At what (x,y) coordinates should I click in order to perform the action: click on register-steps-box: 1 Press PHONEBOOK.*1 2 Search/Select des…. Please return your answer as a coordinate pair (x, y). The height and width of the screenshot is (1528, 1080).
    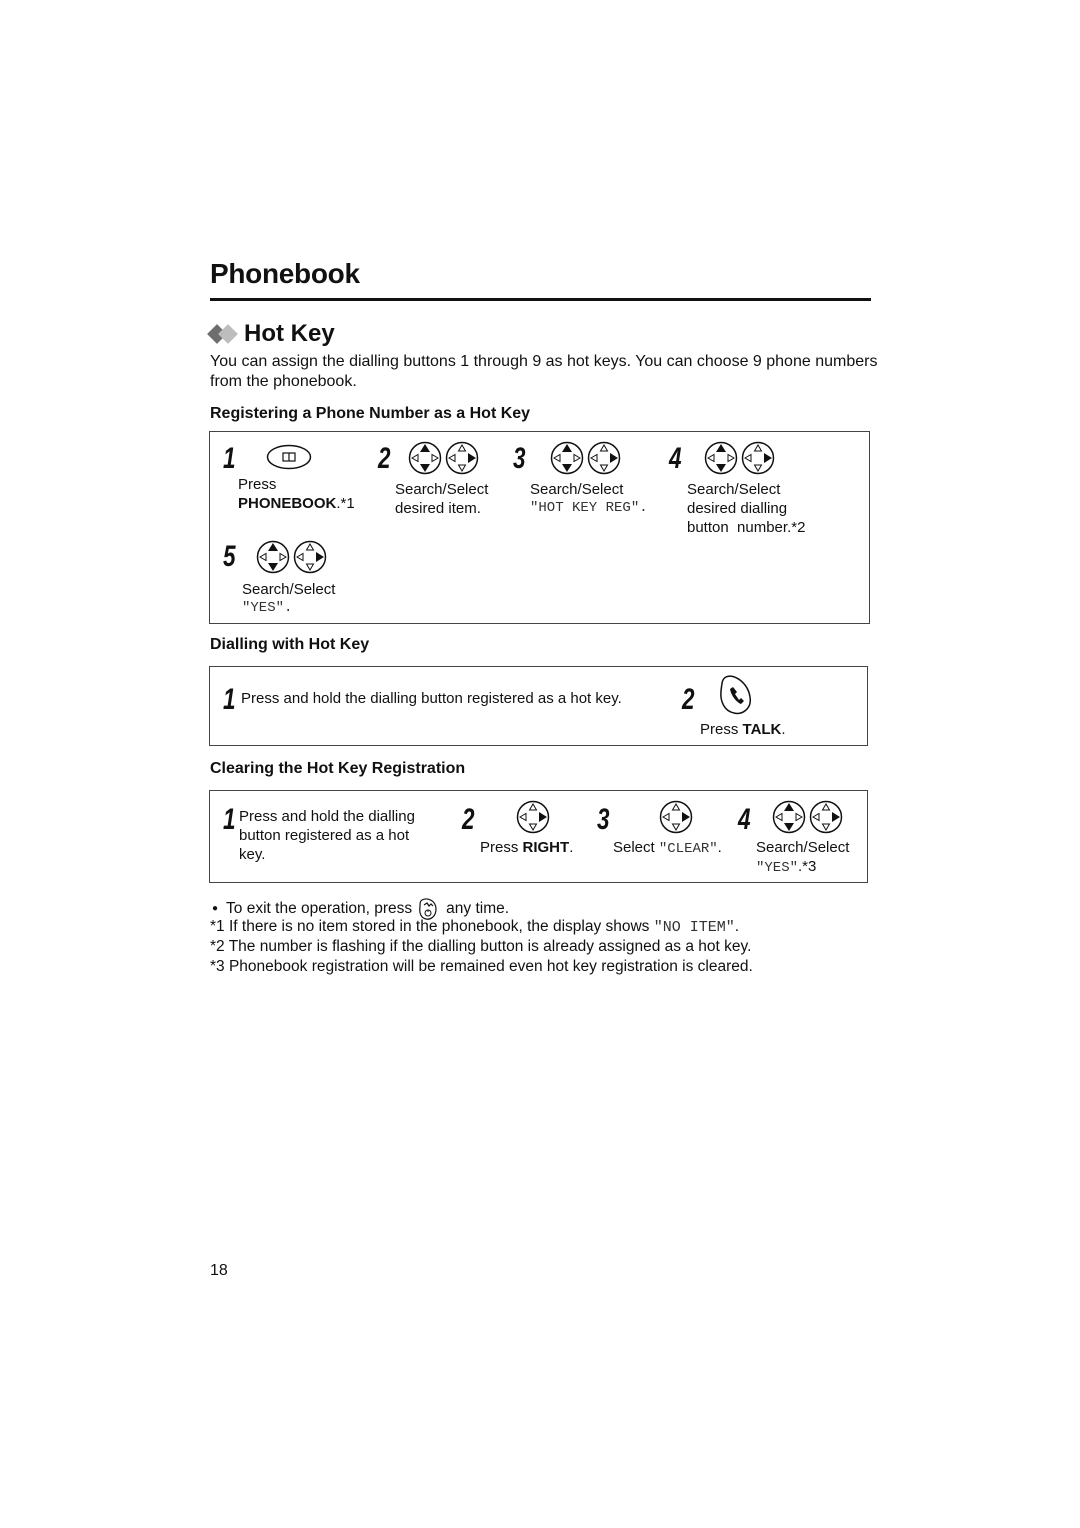
    Looking at the image, I should click on (539, 527).